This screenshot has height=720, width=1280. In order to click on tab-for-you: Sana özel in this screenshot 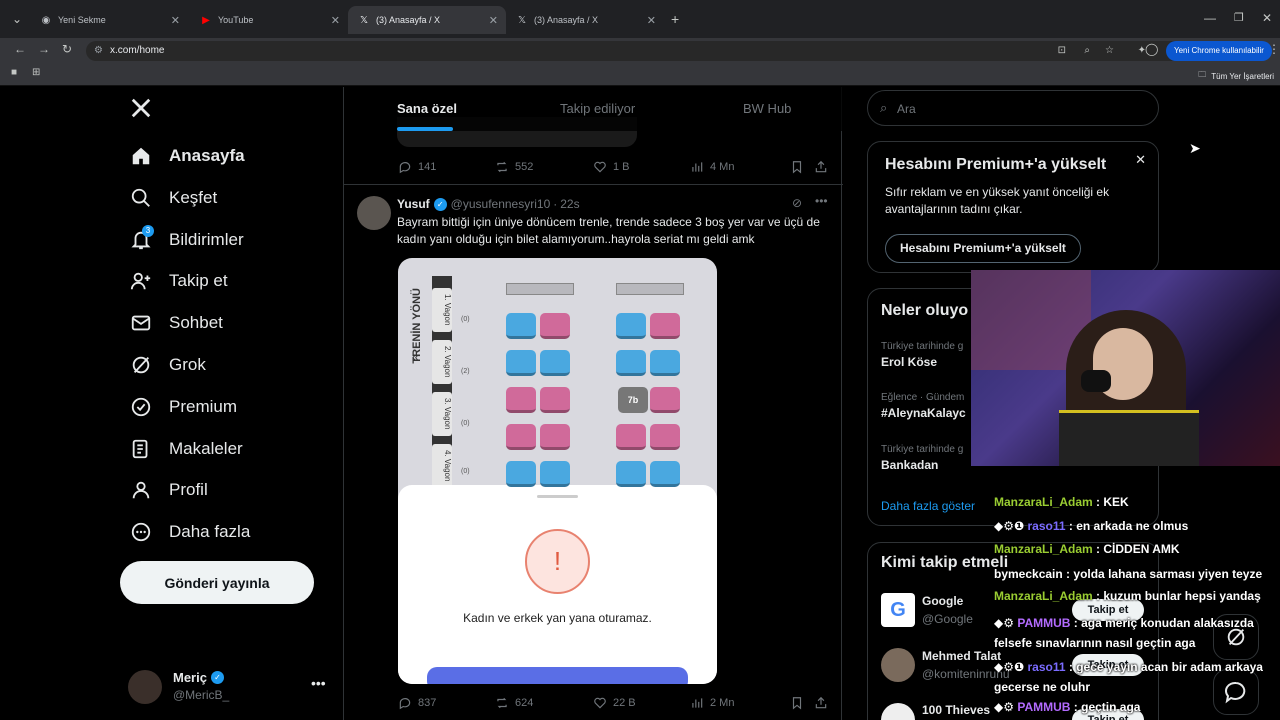, I will do `click(427, 108)`.